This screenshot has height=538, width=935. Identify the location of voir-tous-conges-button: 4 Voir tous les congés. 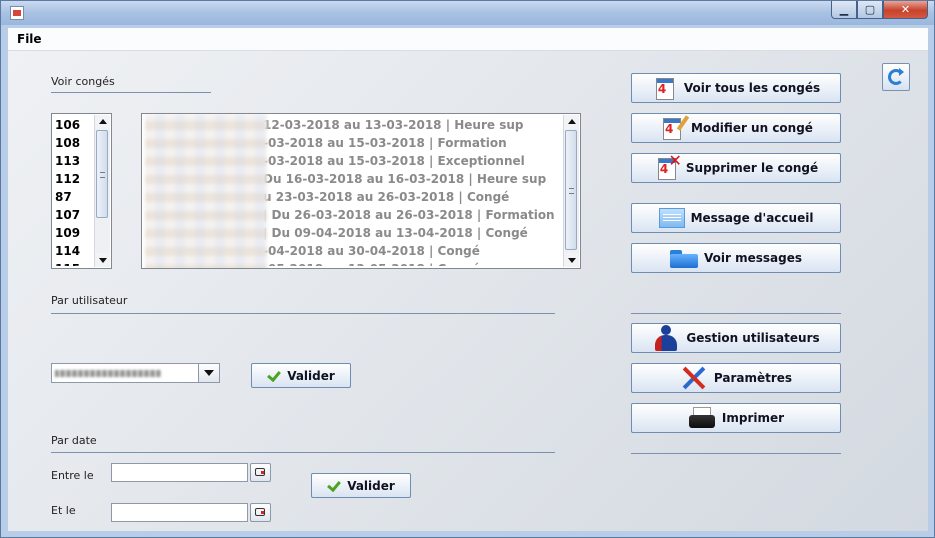
(736, 88).